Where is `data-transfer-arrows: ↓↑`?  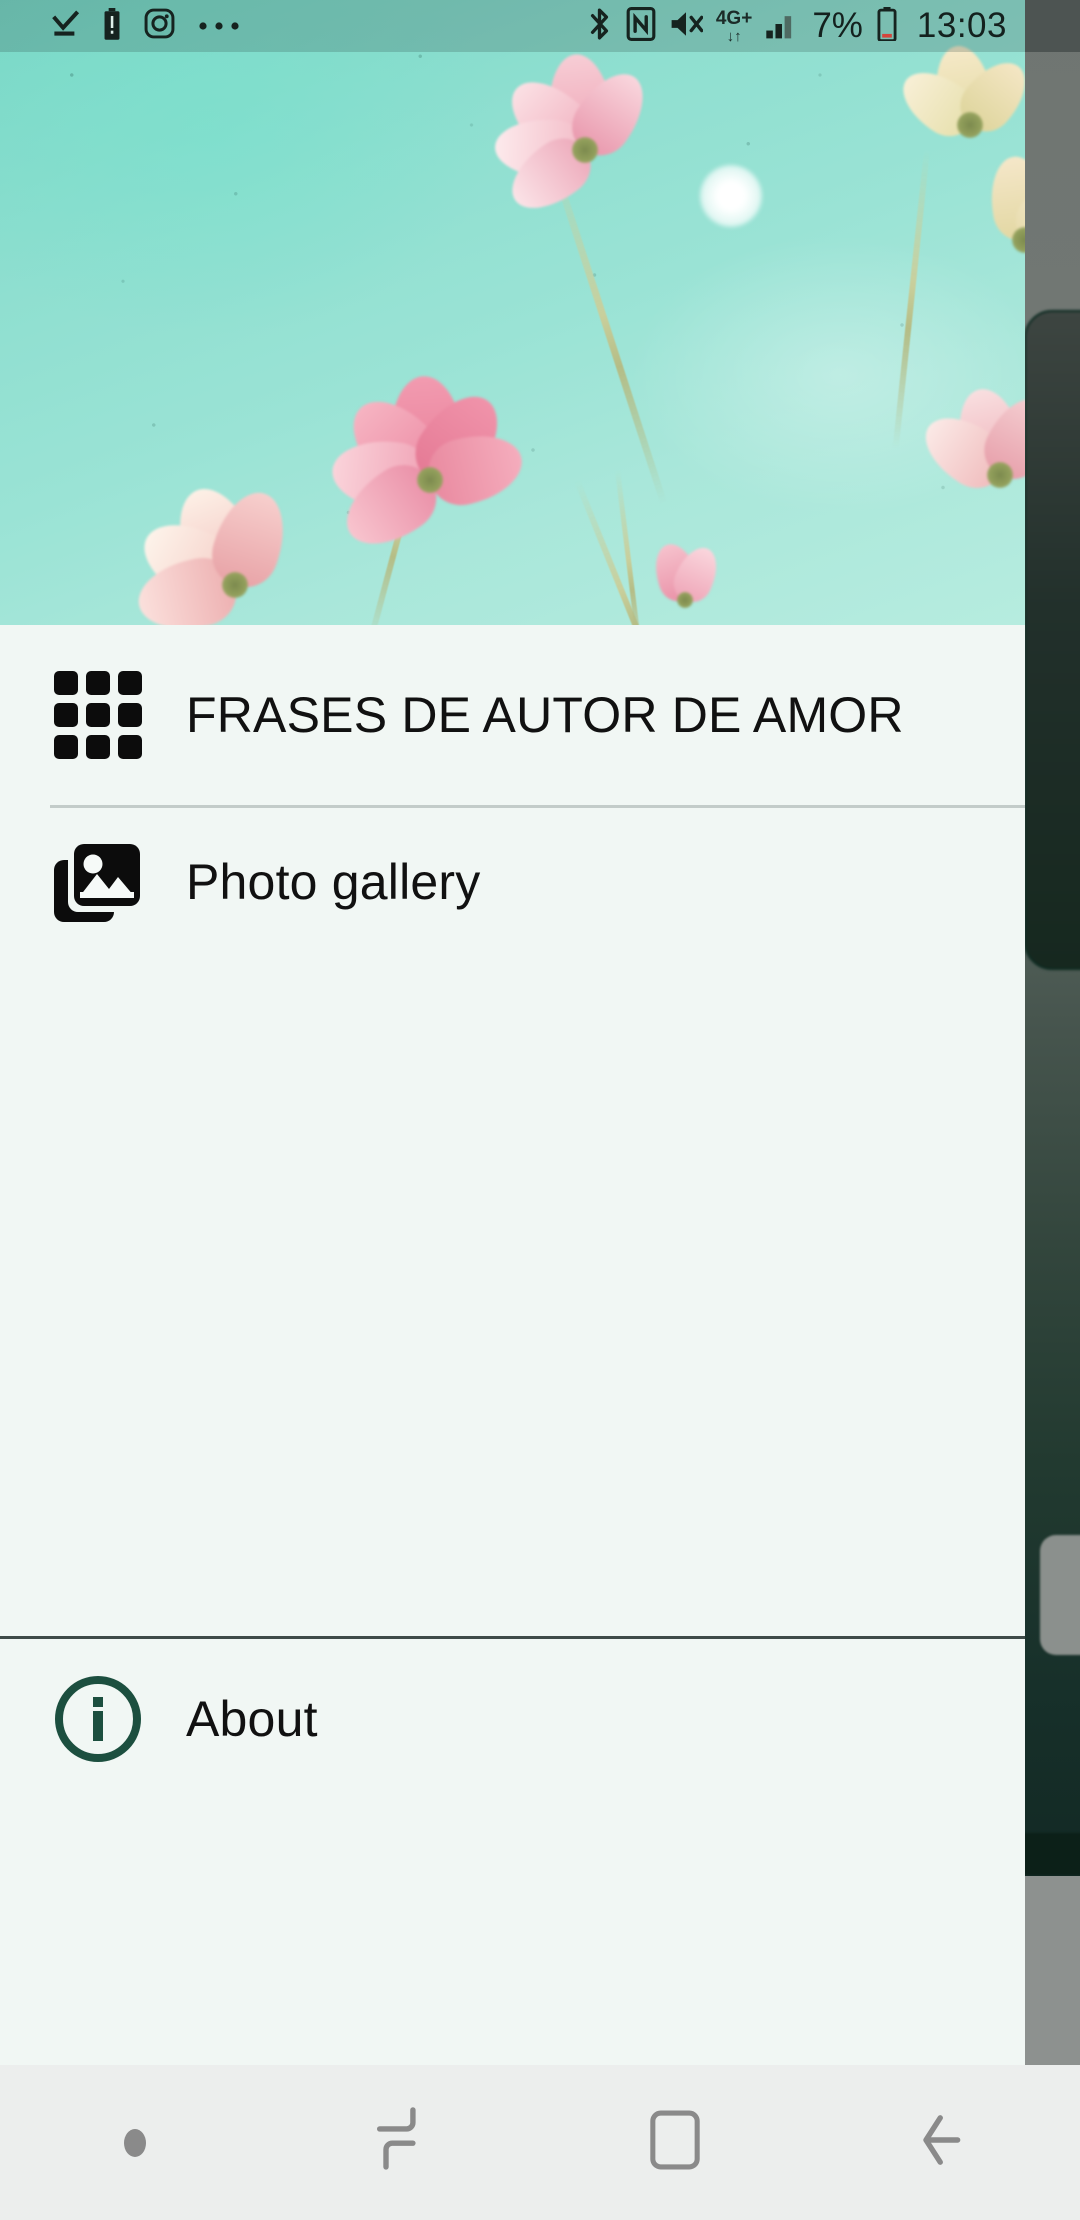
data-transfer-arrows: ↓↑ is located at coordinates (734, 36).